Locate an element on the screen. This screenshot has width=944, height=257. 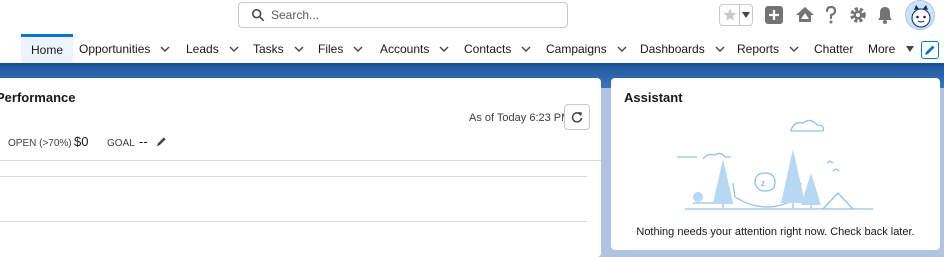
as-of-timestamp: As of Today 6:23 PM is located at coordinates (520, 118).